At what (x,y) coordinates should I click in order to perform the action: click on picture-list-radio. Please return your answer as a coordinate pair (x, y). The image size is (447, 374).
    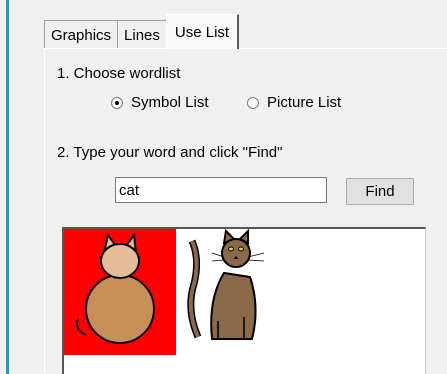
    Looking at the image, I should click on (253, 102).